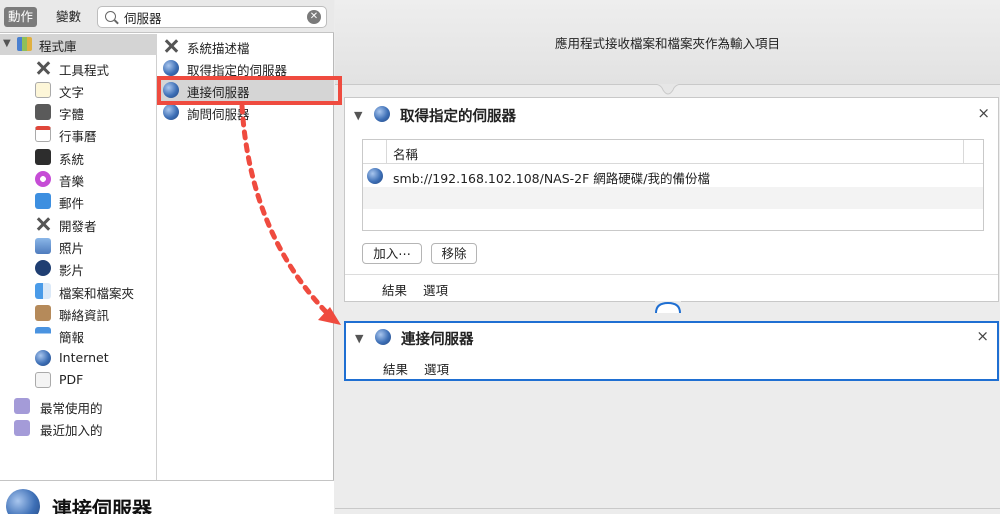  I want to click on category-label: 聯絡資訊, so click(84, 315).